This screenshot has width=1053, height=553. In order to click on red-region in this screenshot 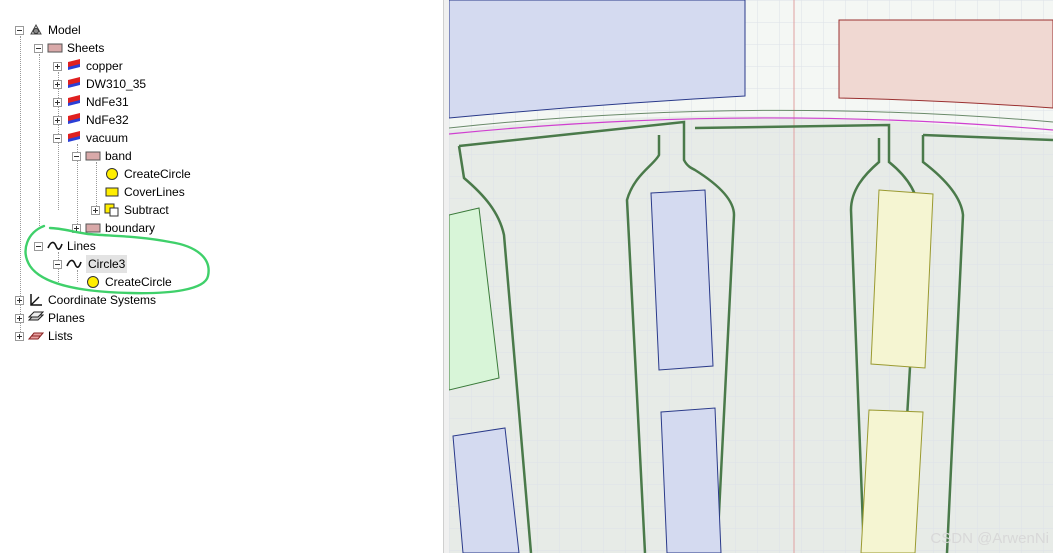, I will do `click(945, 64)`.